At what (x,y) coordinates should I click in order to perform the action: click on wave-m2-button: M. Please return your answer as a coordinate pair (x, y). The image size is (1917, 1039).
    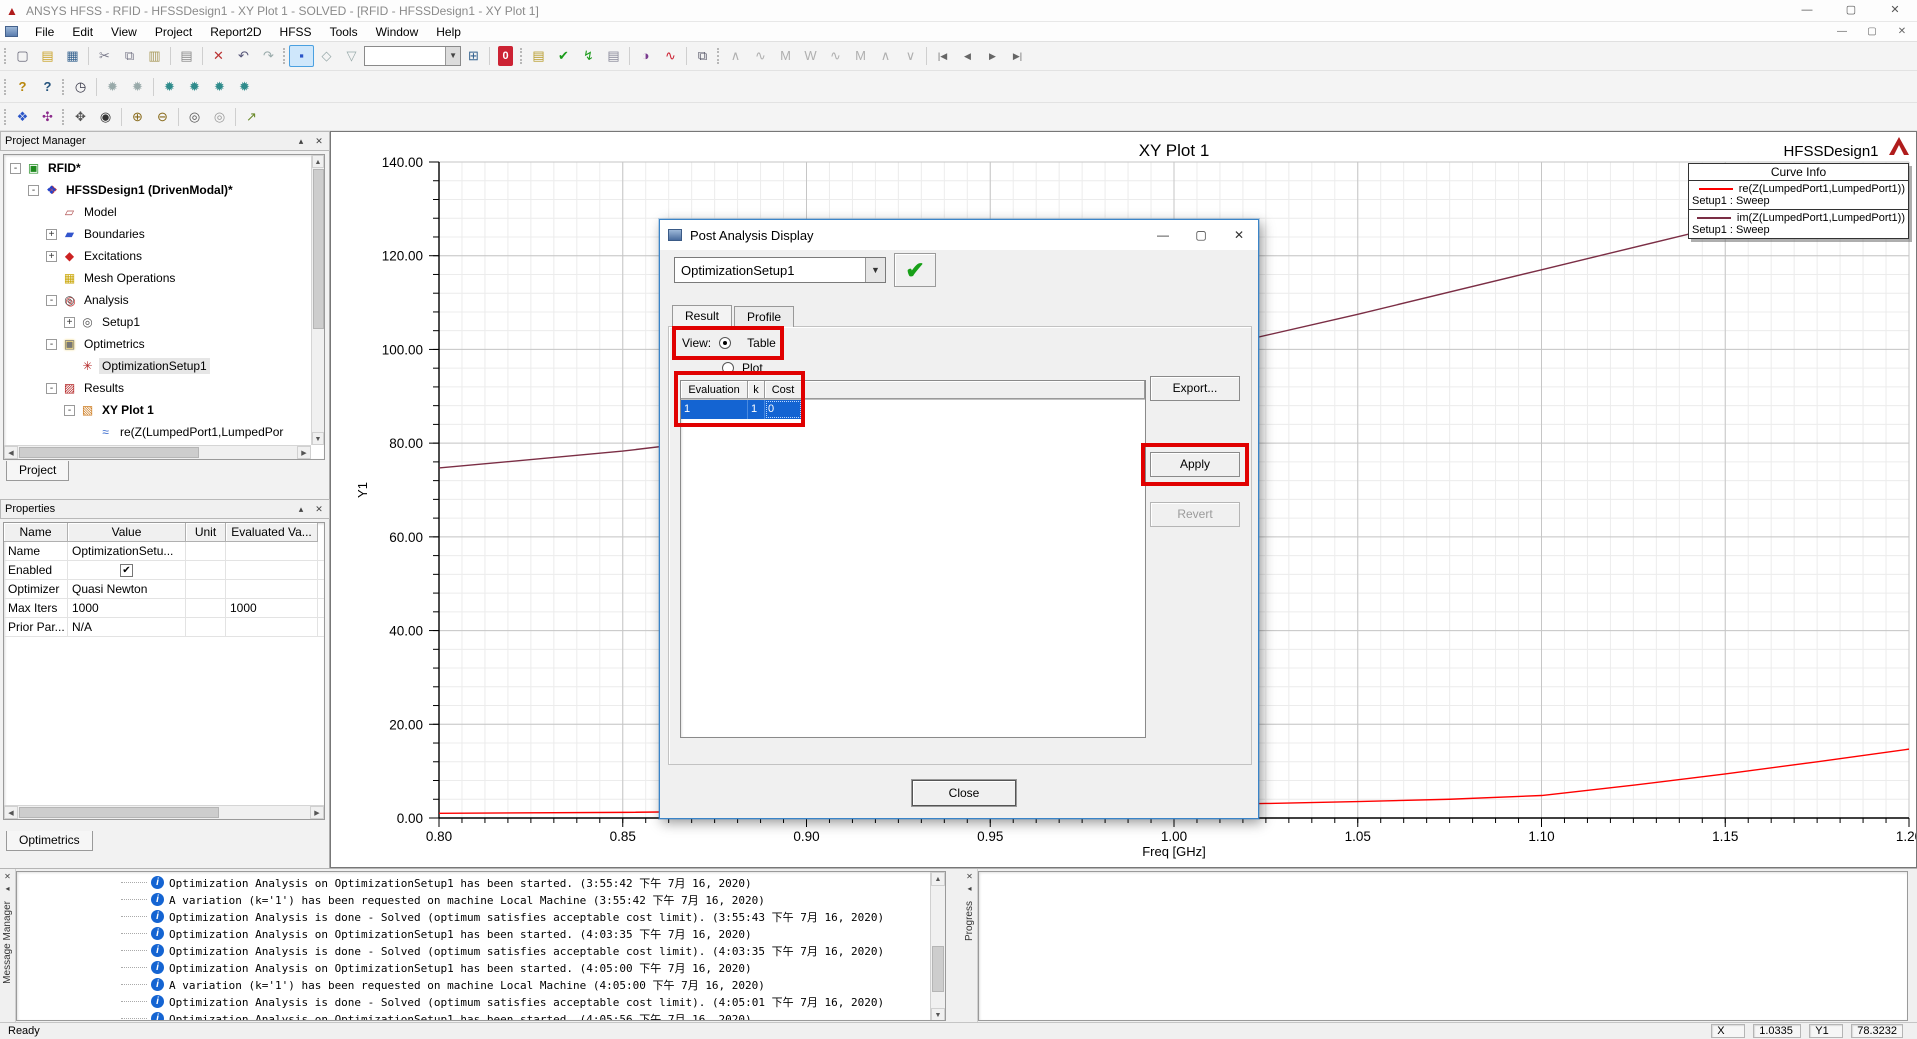
    Looking at the image, I should click on (860, 56).